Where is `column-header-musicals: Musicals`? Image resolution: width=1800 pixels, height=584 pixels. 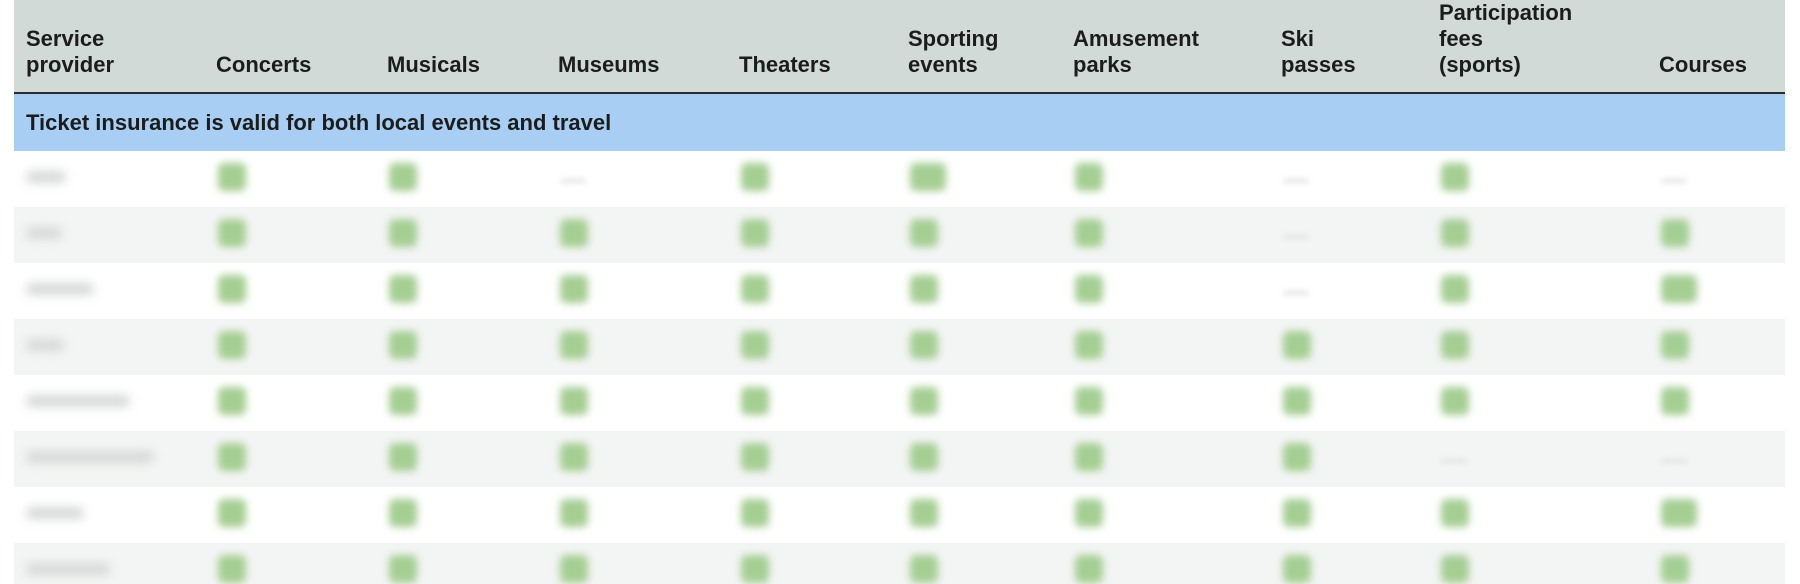
column-header-musicals: Musicals is located at coordinates (460, 47).